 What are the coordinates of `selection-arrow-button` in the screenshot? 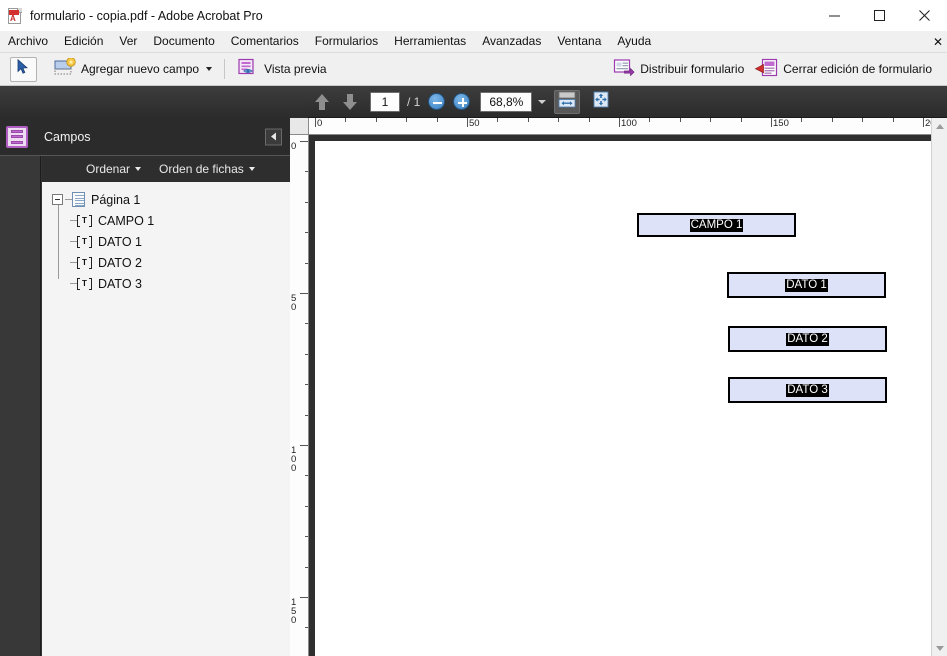 It's located at (23, 69).